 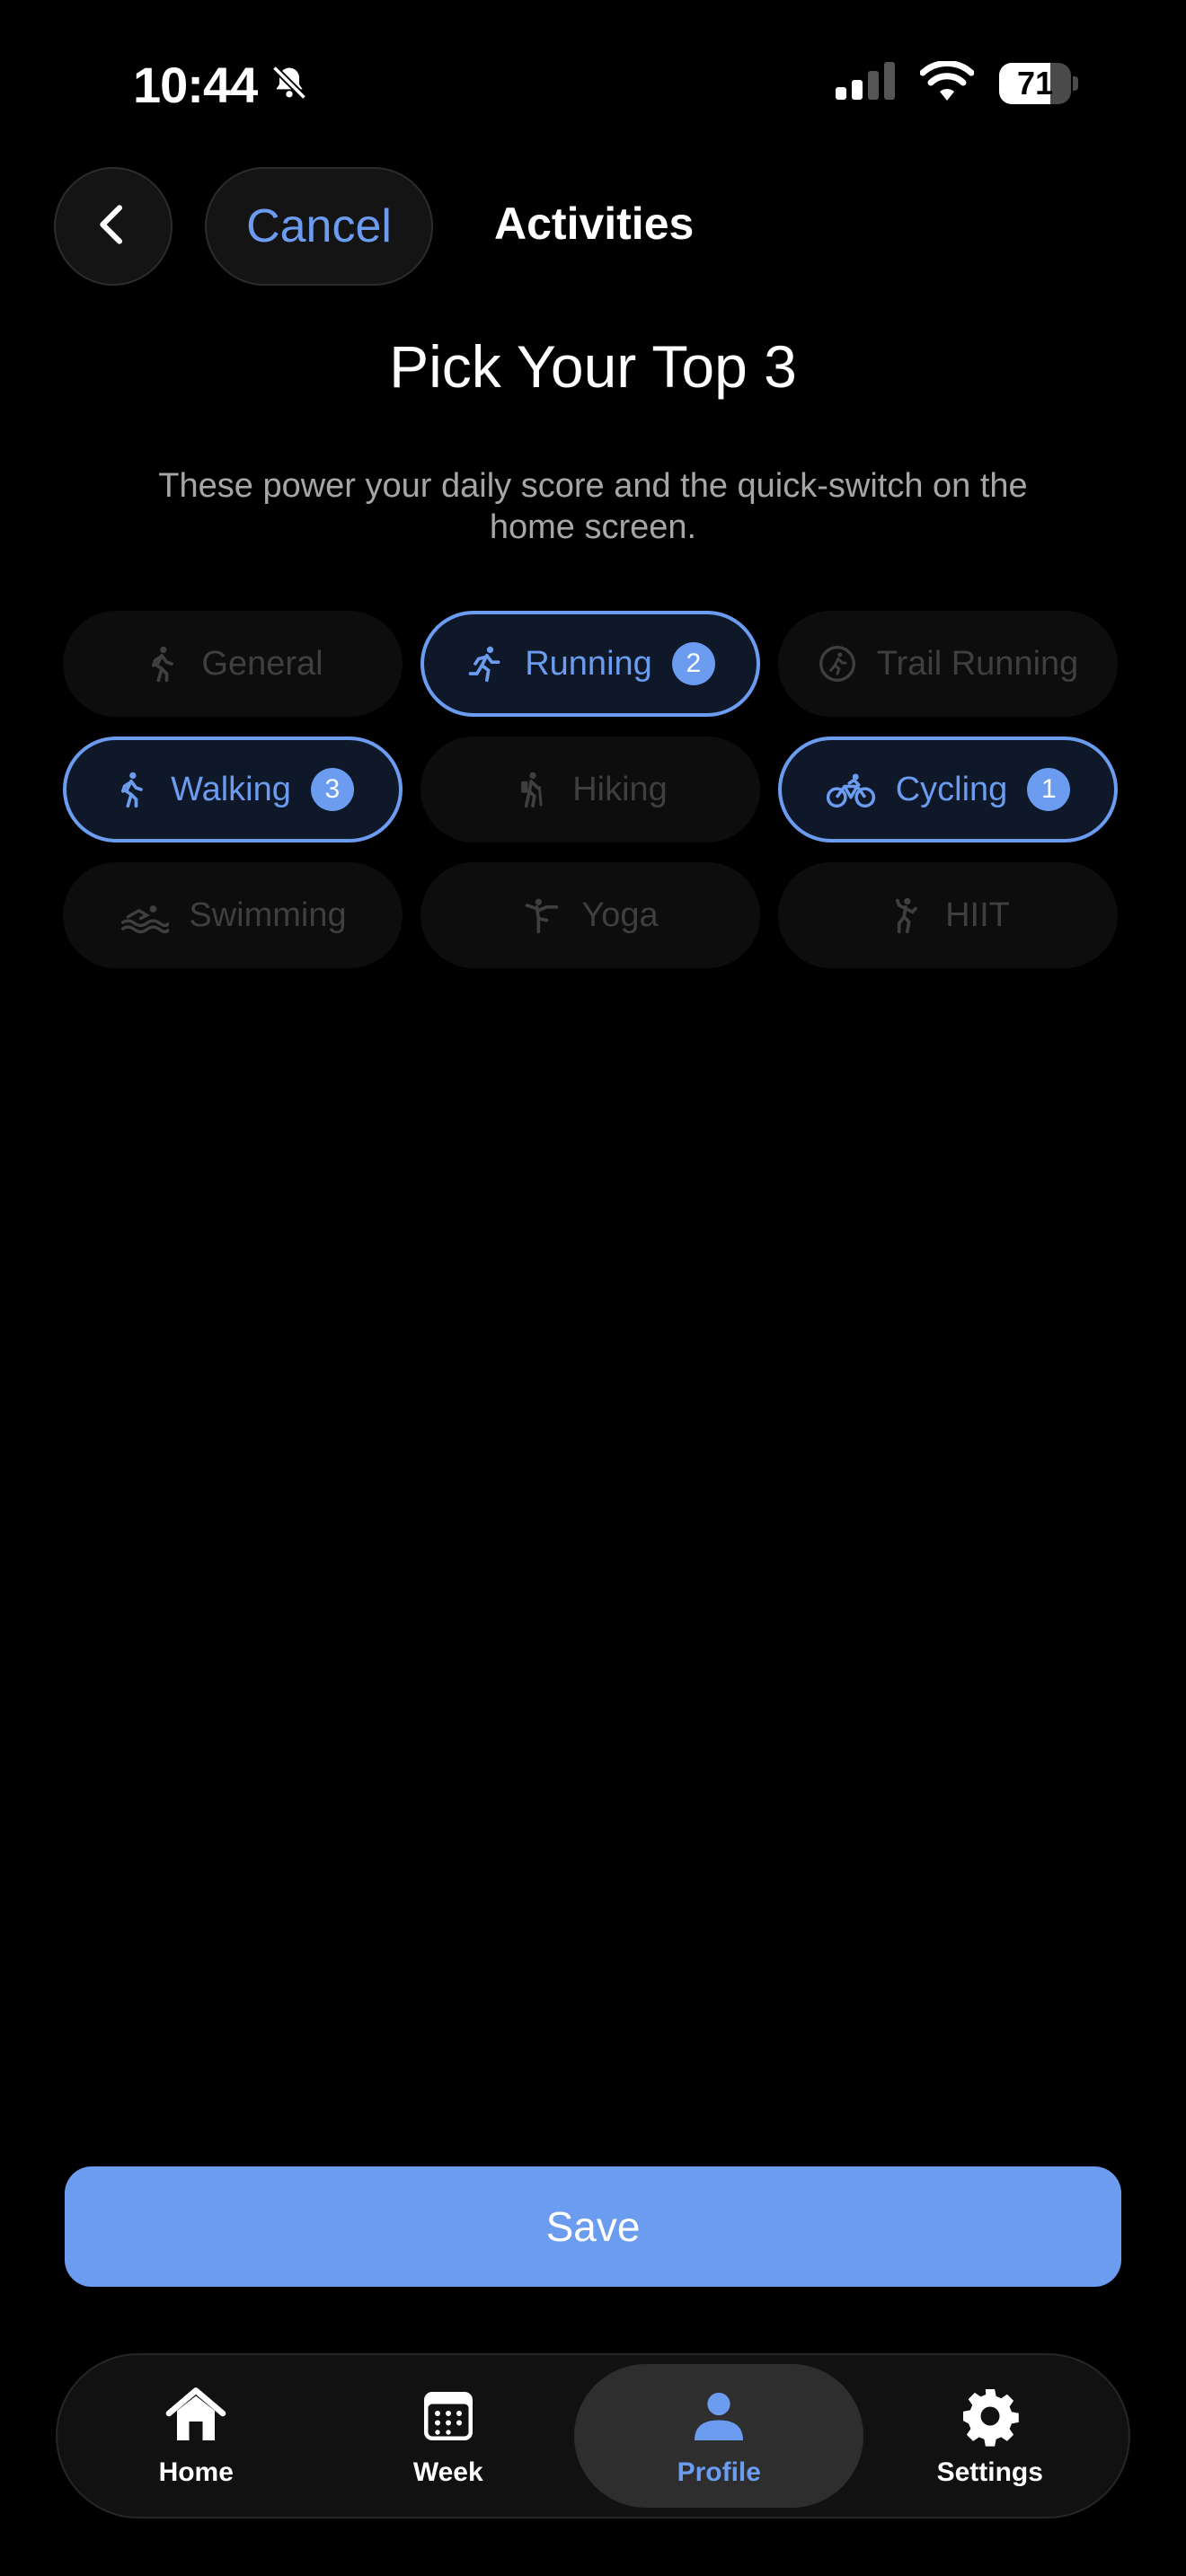 I want to click on gear-icon, so click(x=990, y=2416).